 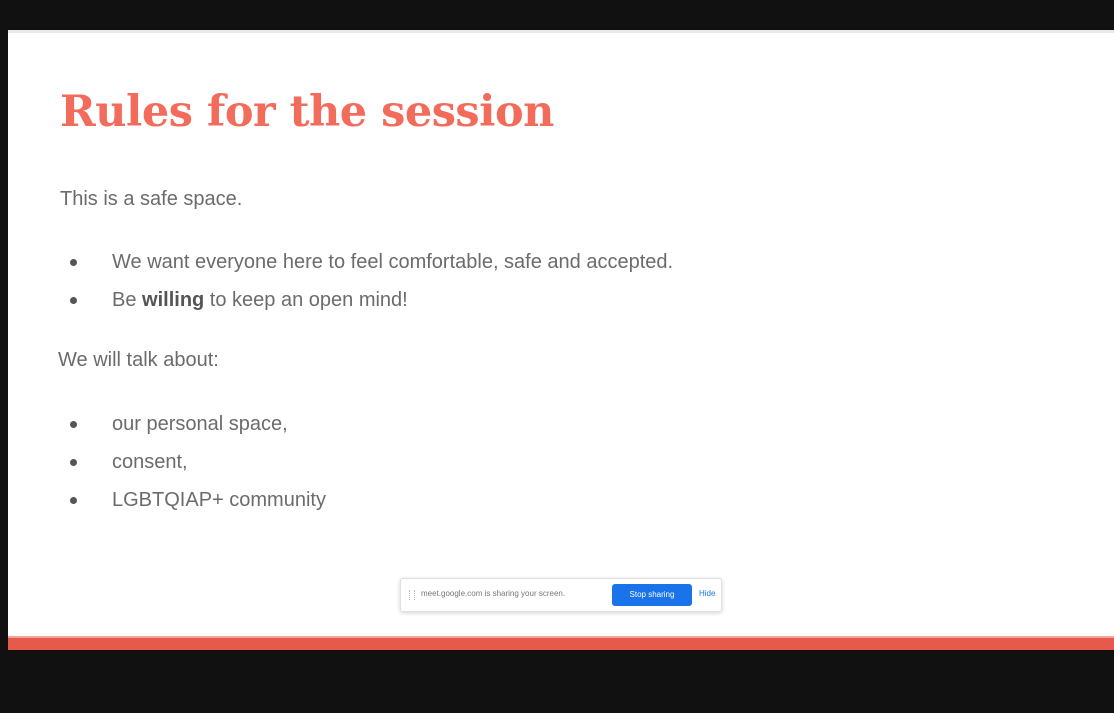 I want to click on list-item: our personal space,, so click(x=258, y=424).